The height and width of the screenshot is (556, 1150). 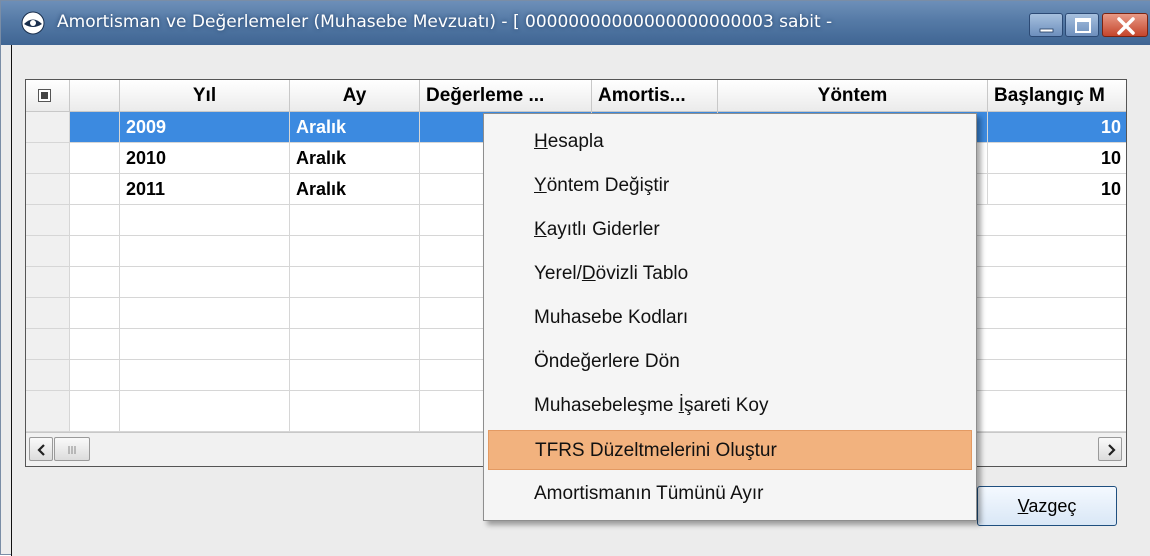 I want to click on menu-item-yontem-degistir: Yöntem Değiştir, so click(x=730, y=186).